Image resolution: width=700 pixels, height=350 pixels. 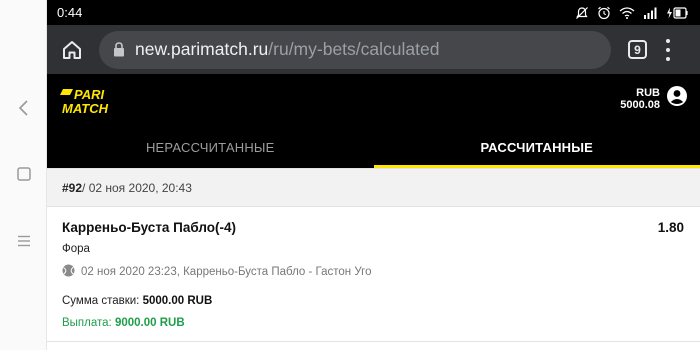 What do you see at coordinates (149, 227) in the screenshot?
I see `bet-selection: Карреньо-Буста Пабло(-4)` at bounding box center [149, 227].